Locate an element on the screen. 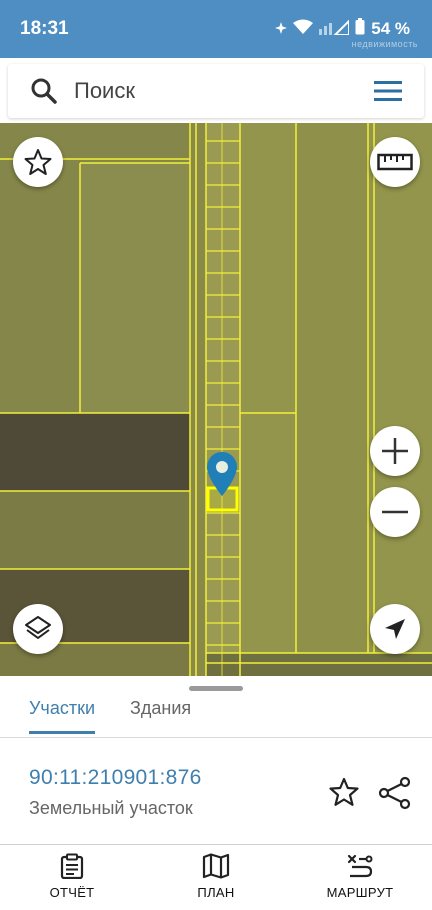 The image size is (432, 910). layers-button is located at coordinates (38, 629).